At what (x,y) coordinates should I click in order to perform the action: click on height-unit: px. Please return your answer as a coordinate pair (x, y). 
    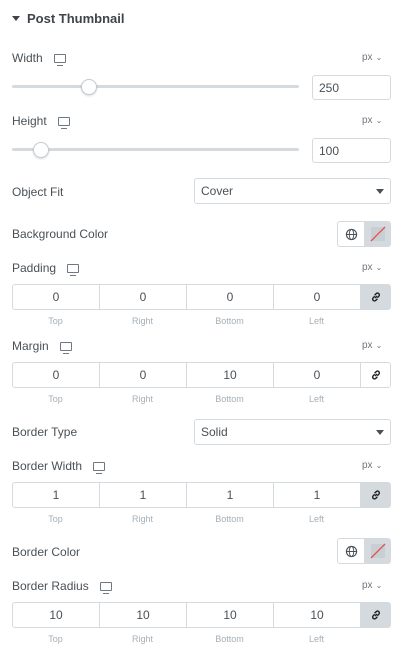
    Looking at the image, I should click on (367, 120).